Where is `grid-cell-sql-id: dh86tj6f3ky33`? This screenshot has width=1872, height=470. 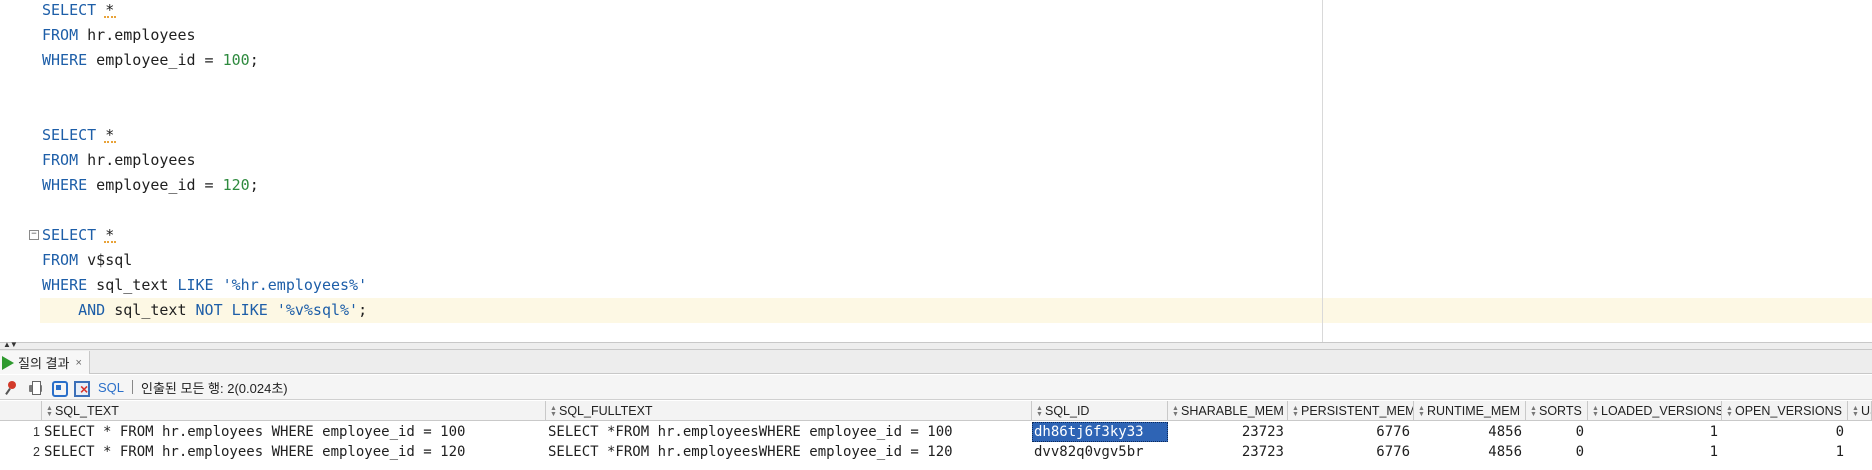
grid-cell-sql-id: dh86tj6f3ky33 is located at coordinates (1100, 432).